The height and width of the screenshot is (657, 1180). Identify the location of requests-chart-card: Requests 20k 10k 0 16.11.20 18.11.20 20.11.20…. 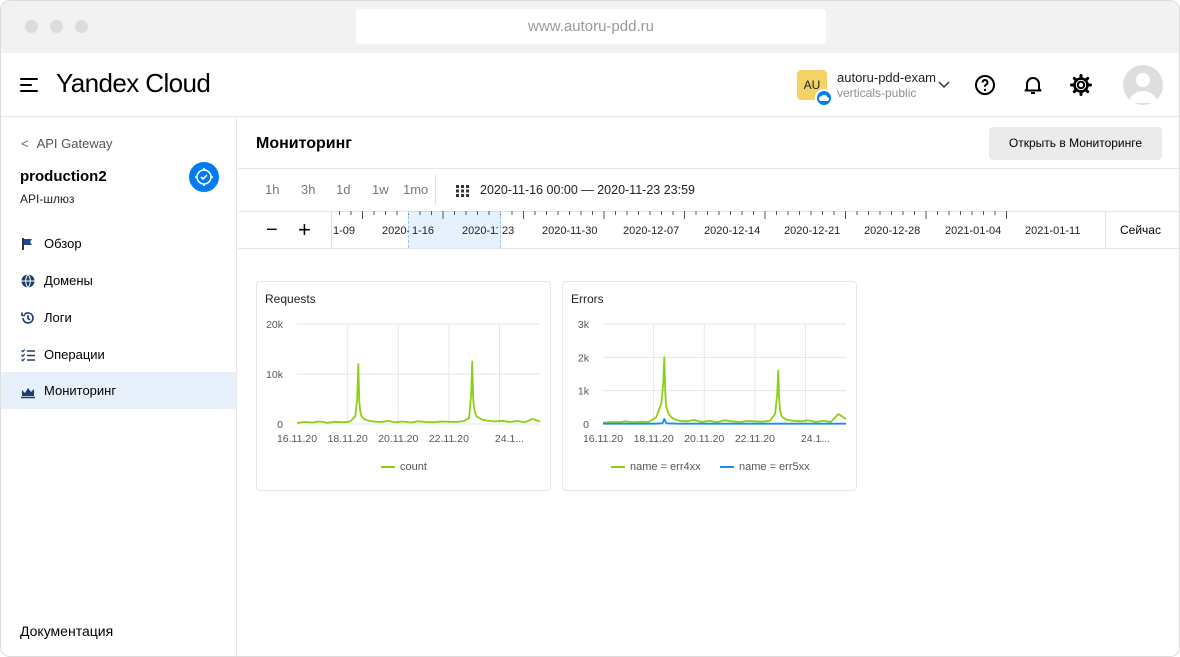
(403, 386).